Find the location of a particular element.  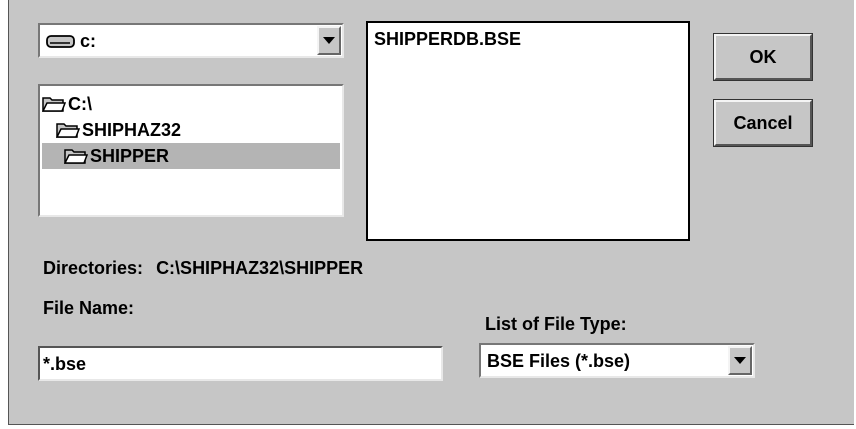

drive-select: c: is located at coordinates (191, 40).